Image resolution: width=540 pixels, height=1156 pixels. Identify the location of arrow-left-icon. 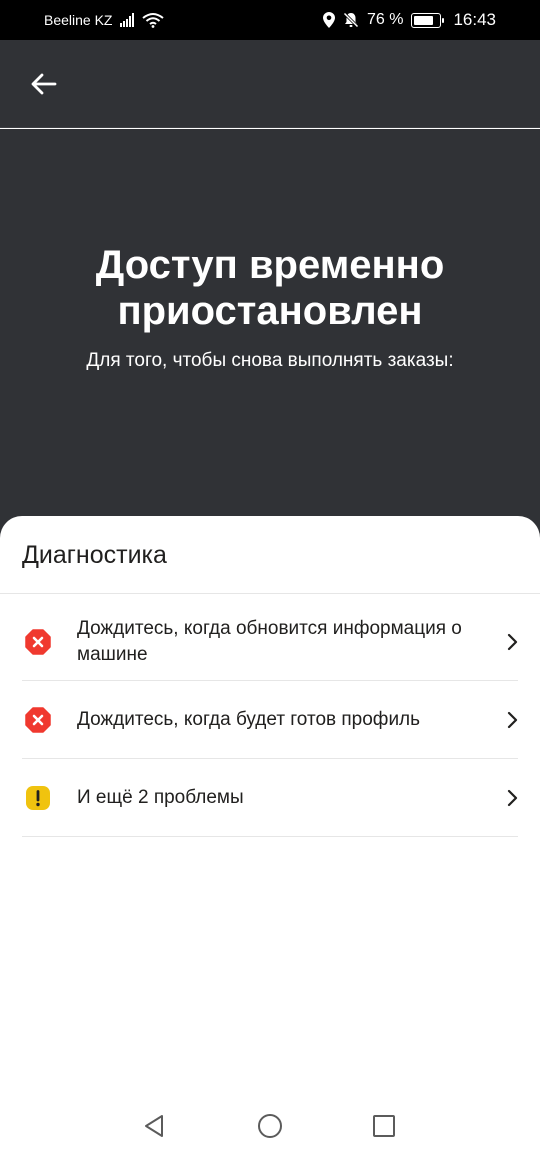
(44, 84).